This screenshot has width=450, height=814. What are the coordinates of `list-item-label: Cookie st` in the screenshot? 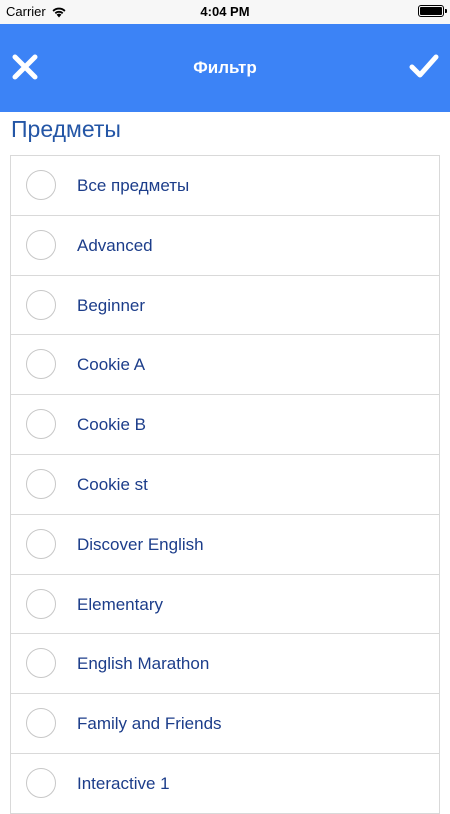 It's located at (112, 484).